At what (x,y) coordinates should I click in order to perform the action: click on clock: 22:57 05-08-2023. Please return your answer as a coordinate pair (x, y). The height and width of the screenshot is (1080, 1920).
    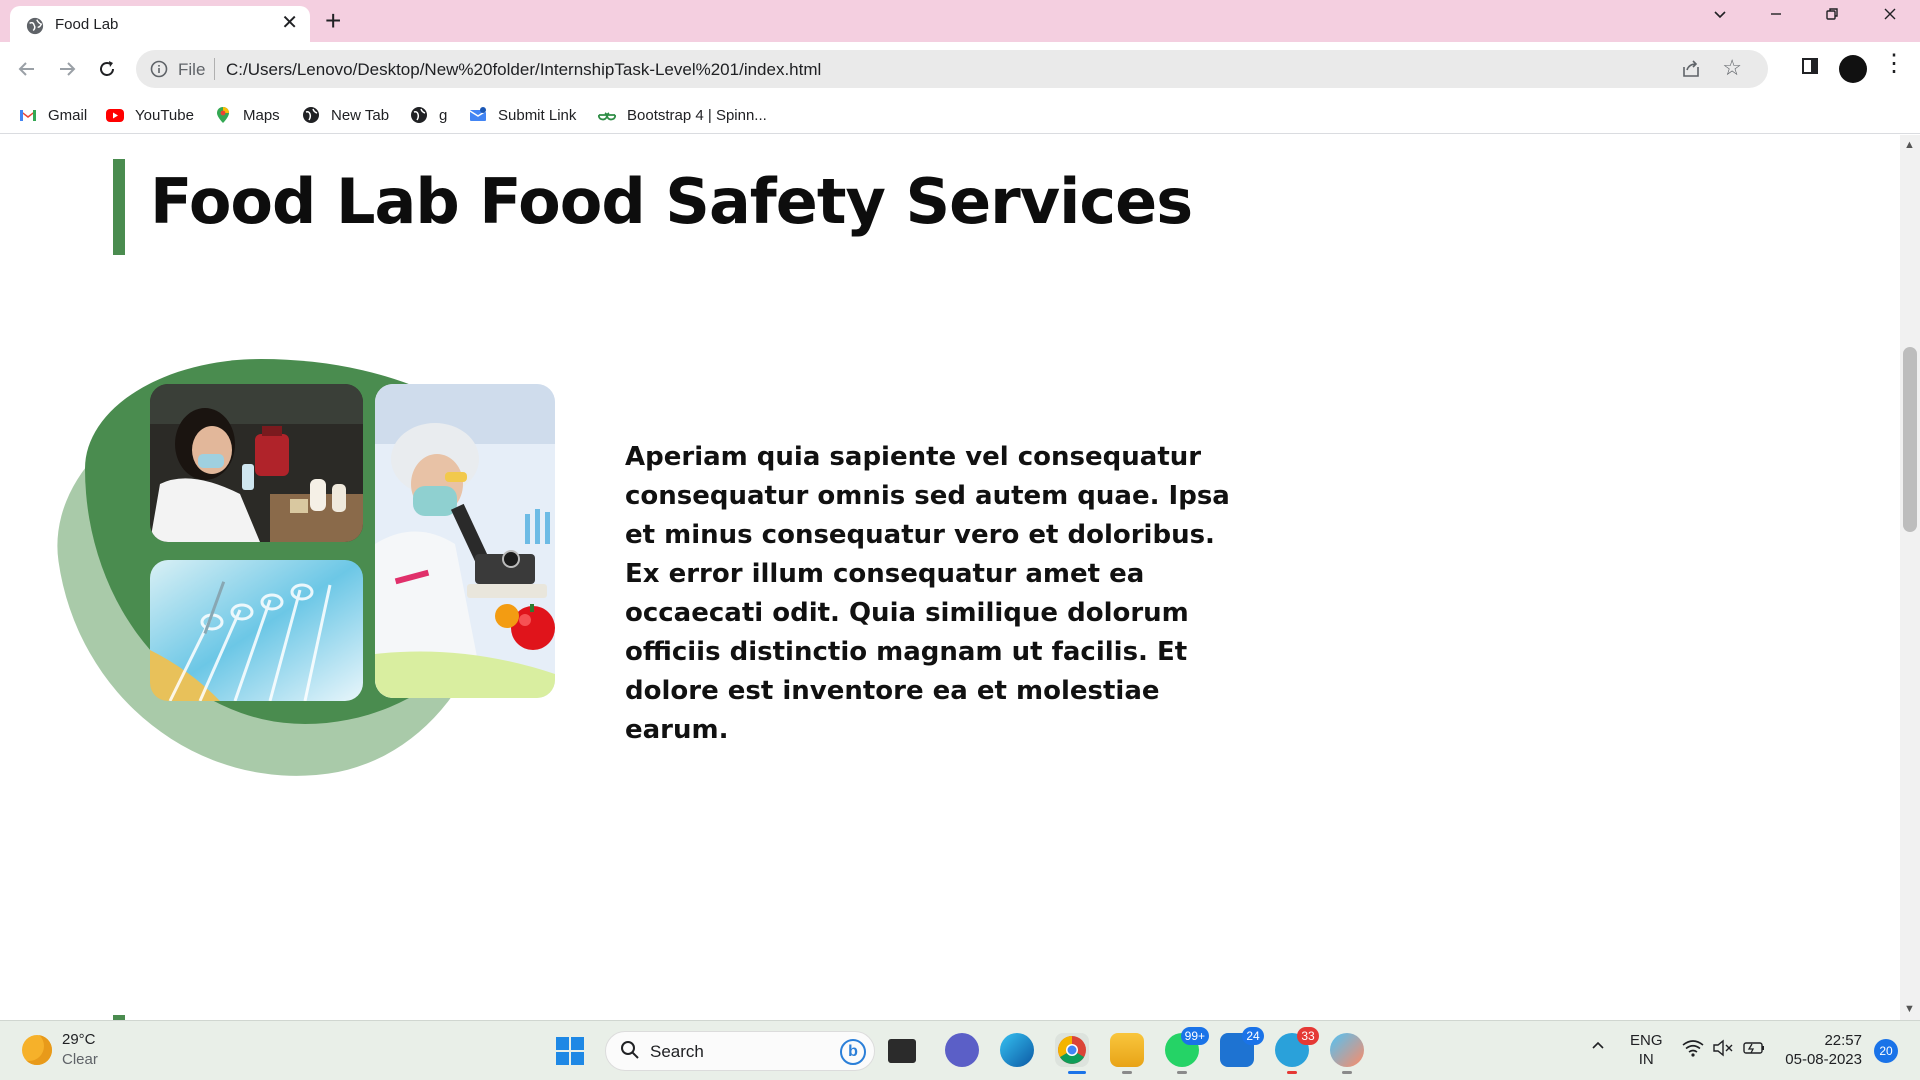
    Looking at the image, I should click on (1821, 1050).